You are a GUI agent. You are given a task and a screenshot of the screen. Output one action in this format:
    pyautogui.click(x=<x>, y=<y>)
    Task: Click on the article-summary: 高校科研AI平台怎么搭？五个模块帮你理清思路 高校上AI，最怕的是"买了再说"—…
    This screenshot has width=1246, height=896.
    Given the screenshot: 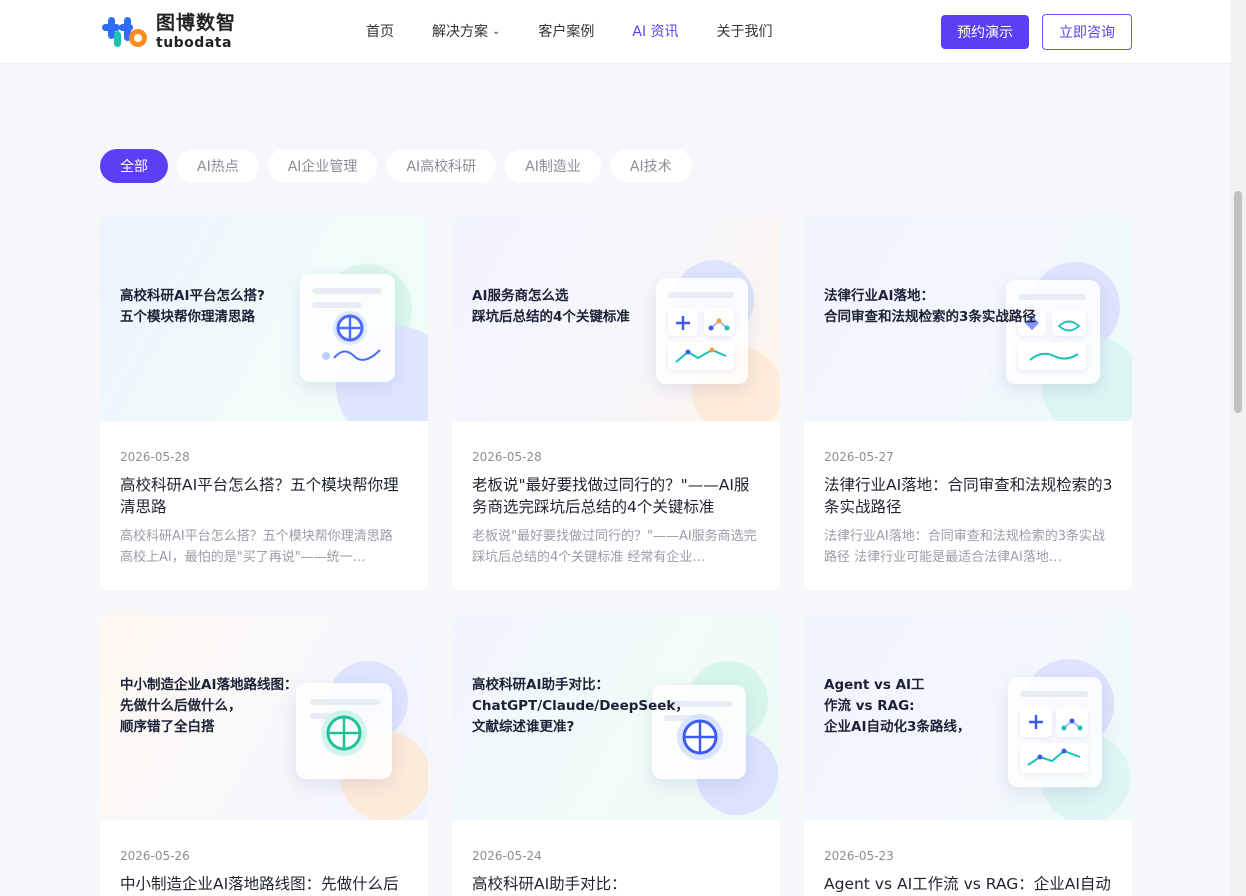 What is the action you would take?
    pyautogui.click(x=256, y=547)
    